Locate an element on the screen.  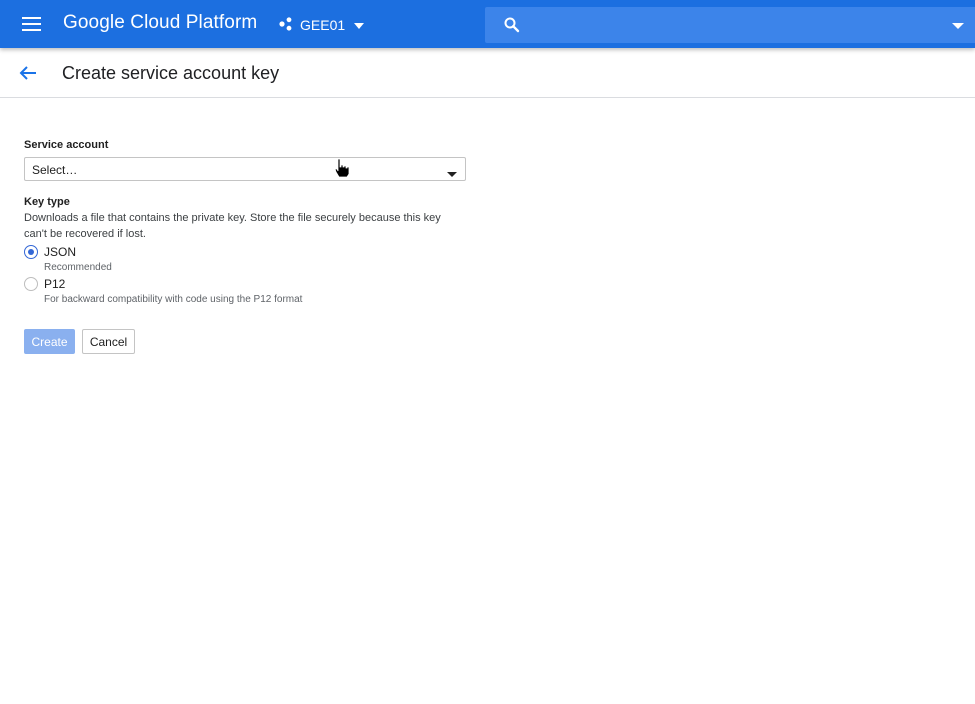
search-caret-down-icon is located at coordinates (958, 25).